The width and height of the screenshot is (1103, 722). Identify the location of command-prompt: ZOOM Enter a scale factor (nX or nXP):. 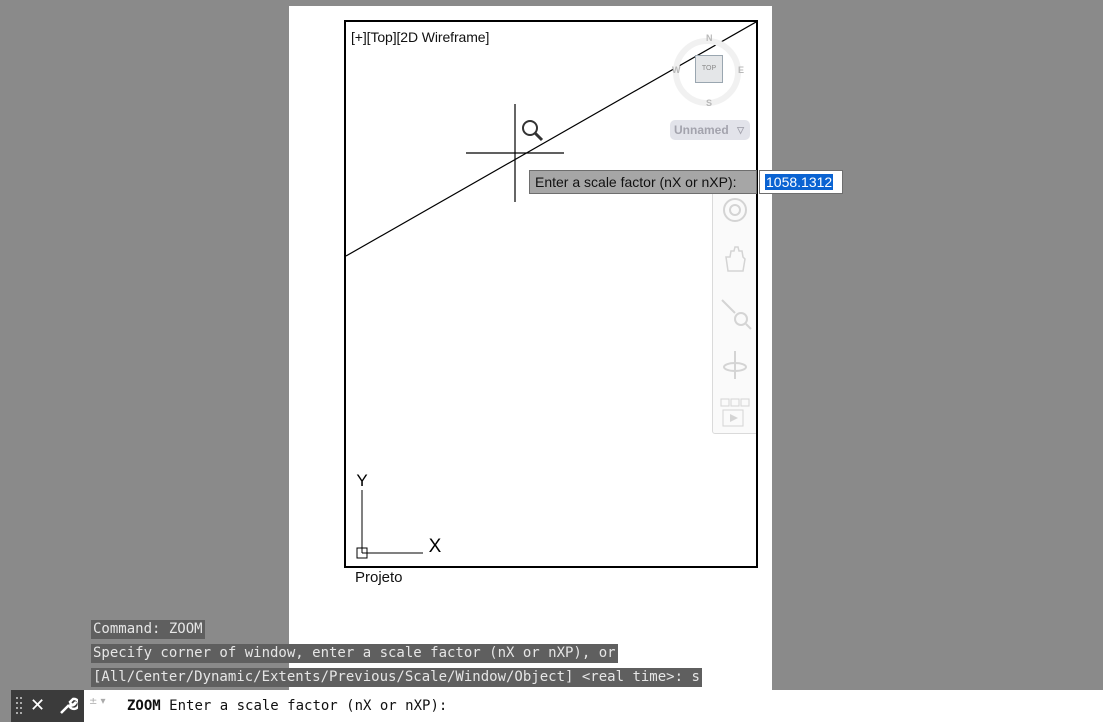
(287, 706).